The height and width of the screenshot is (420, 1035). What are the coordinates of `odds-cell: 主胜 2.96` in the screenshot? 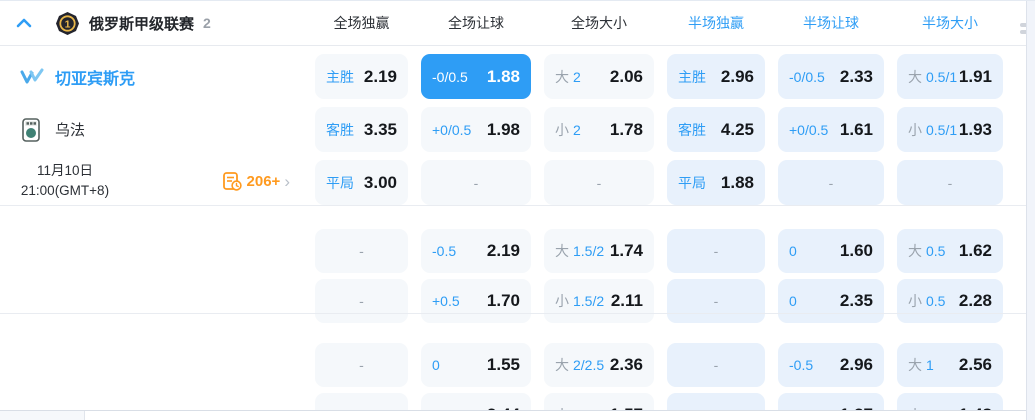 It's located at (716, 76).